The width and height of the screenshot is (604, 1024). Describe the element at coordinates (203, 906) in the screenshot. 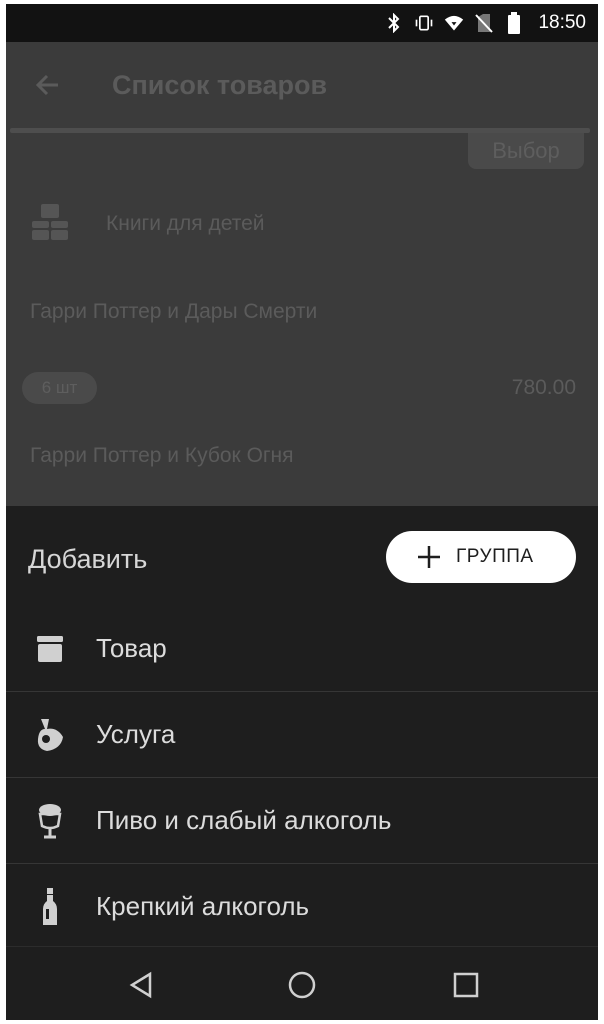

I see `sheet-item-label: Крепкий алкоголь` at that location.